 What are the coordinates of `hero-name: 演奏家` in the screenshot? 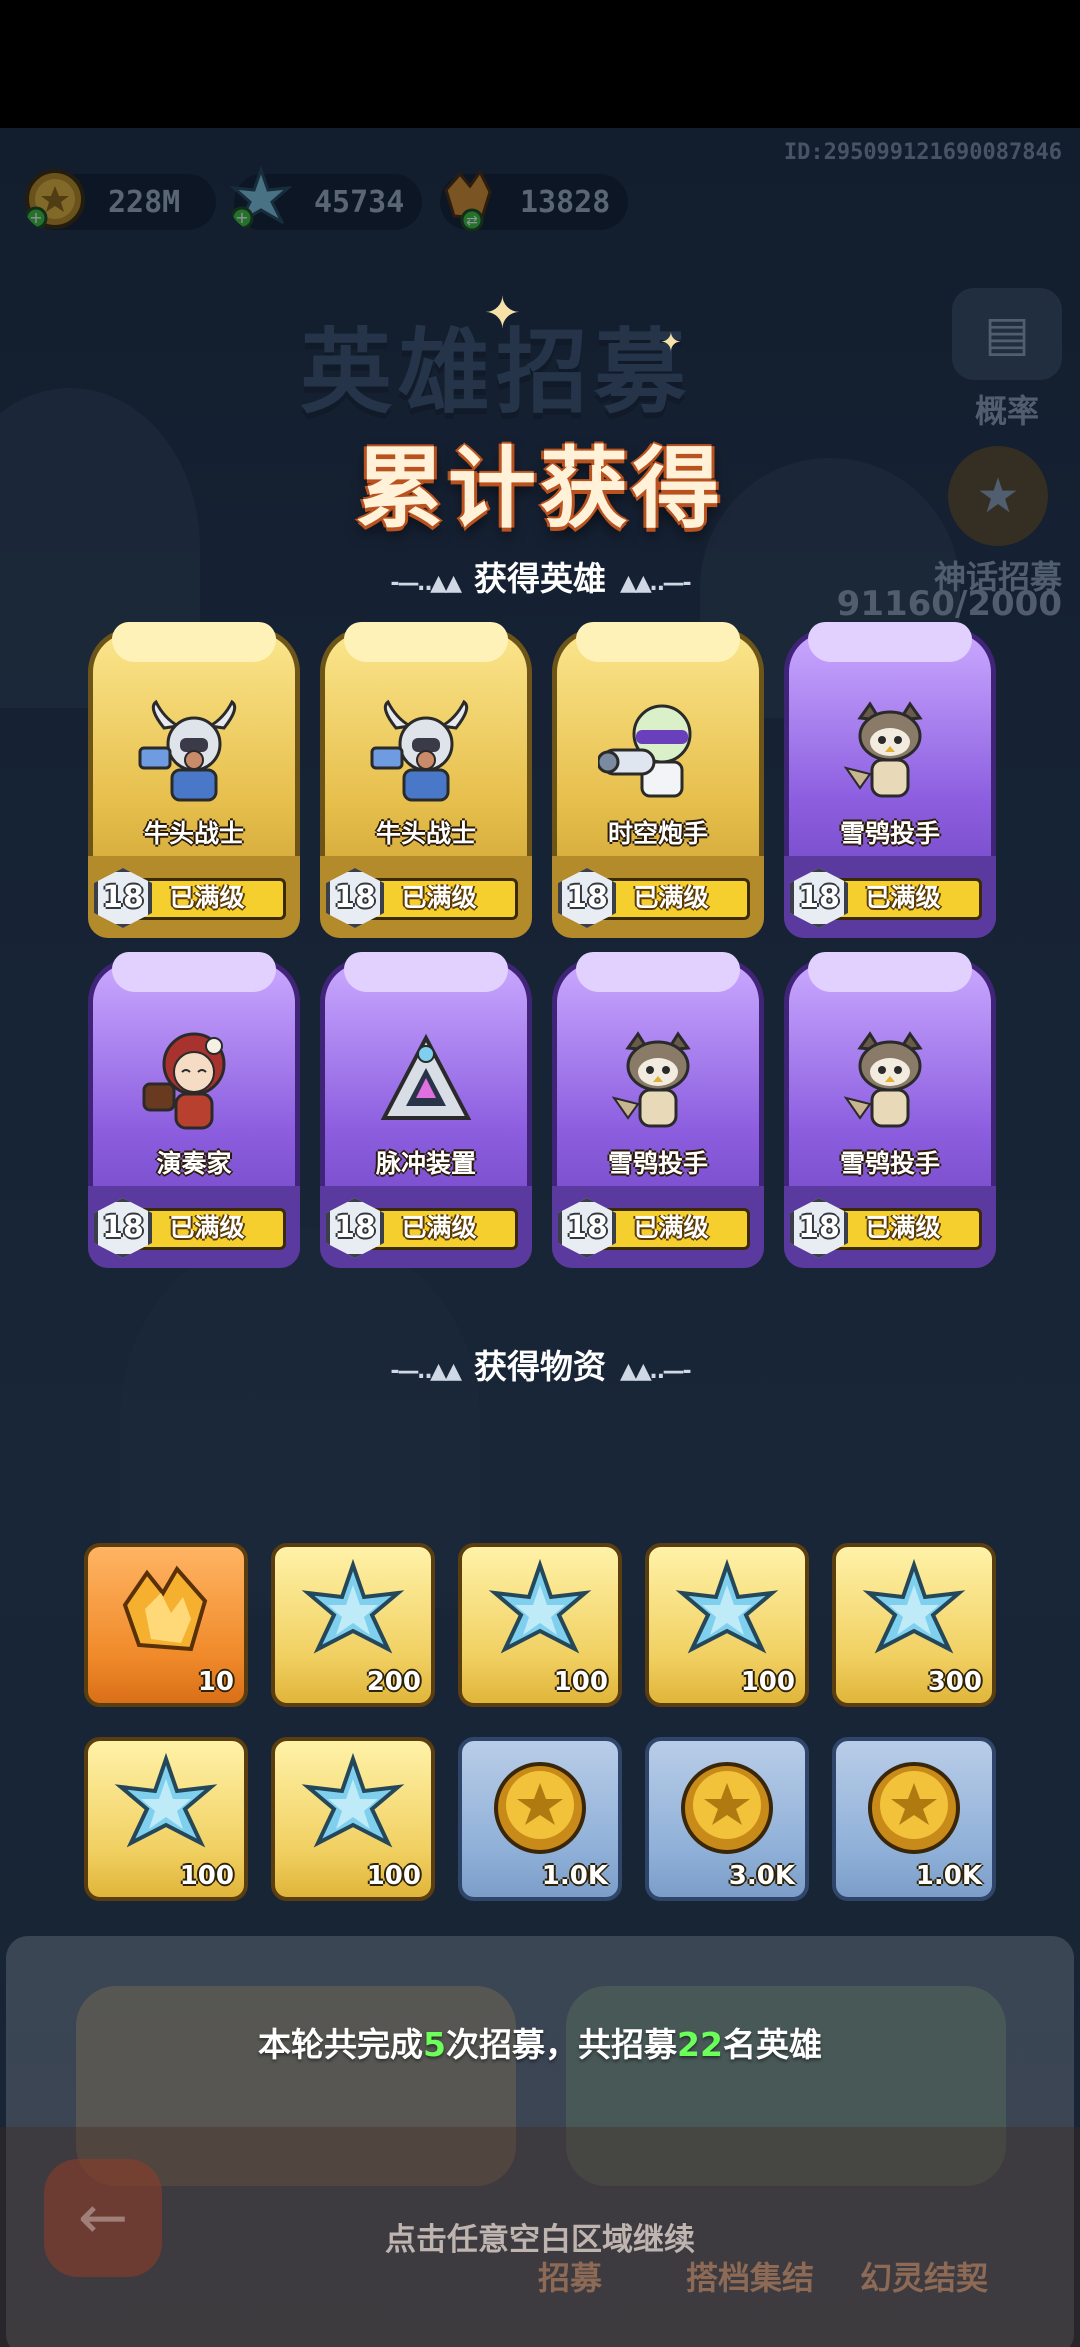 It's located at (194, 1163).